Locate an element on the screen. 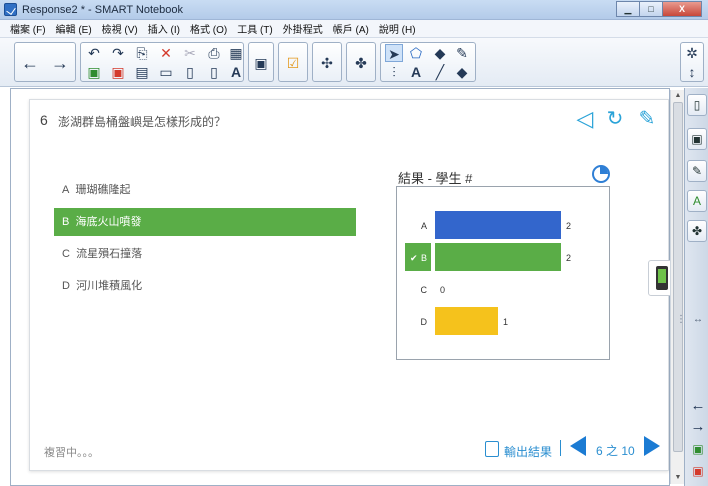 The height and width of the screenshot is (486, 708). save-icon: ▤ is located at coordinates (142, 72).